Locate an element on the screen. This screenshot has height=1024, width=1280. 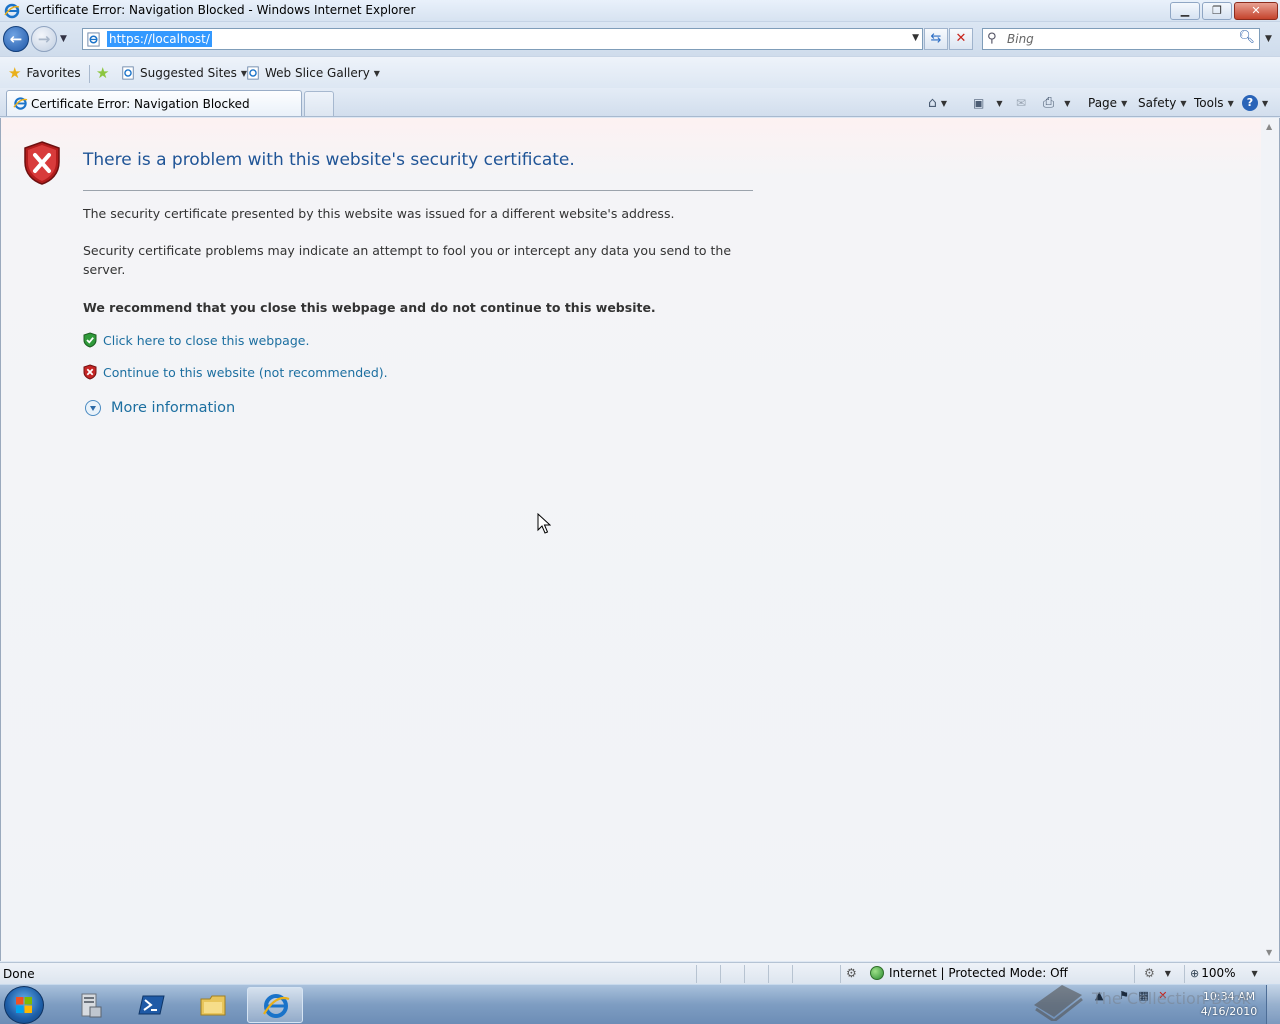
favorites-label: Favorites is located at coordinates (53, 73).